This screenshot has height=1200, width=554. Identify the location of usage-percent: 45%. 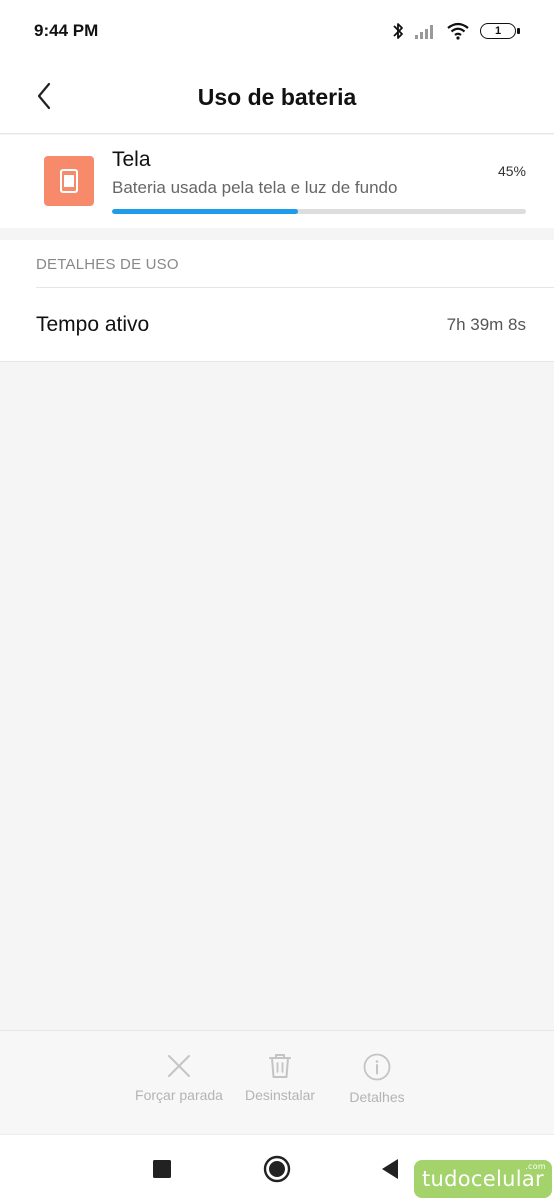
(511, 171).